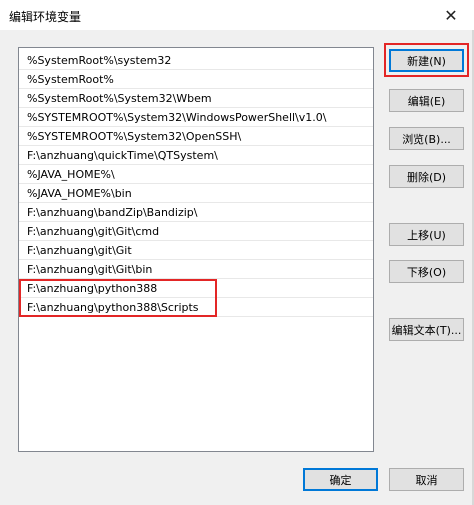  What do you see at coordinates (451, 15) in the screenshot?
I see `close-icon: ✕` at bounding box center [451, 15].